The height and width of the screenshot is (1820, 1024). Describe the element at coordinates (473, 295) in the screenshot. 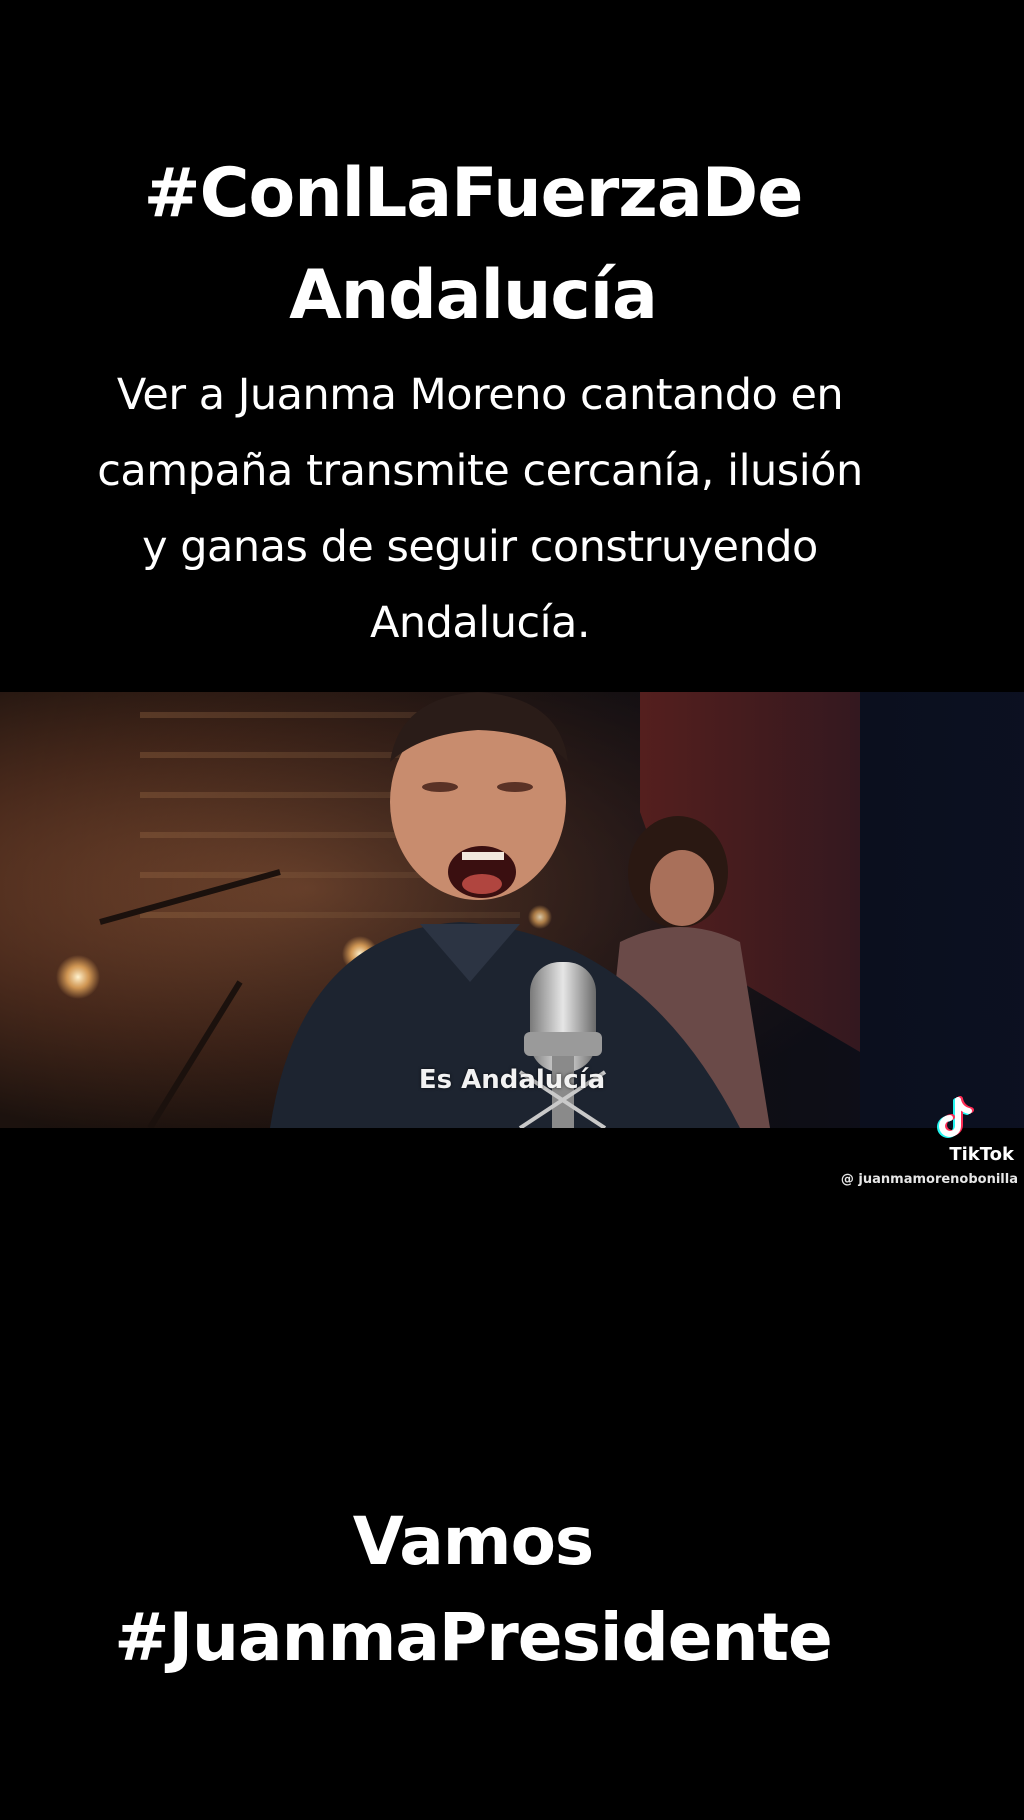

I see `headline-line-2: Andalucía` at that location.